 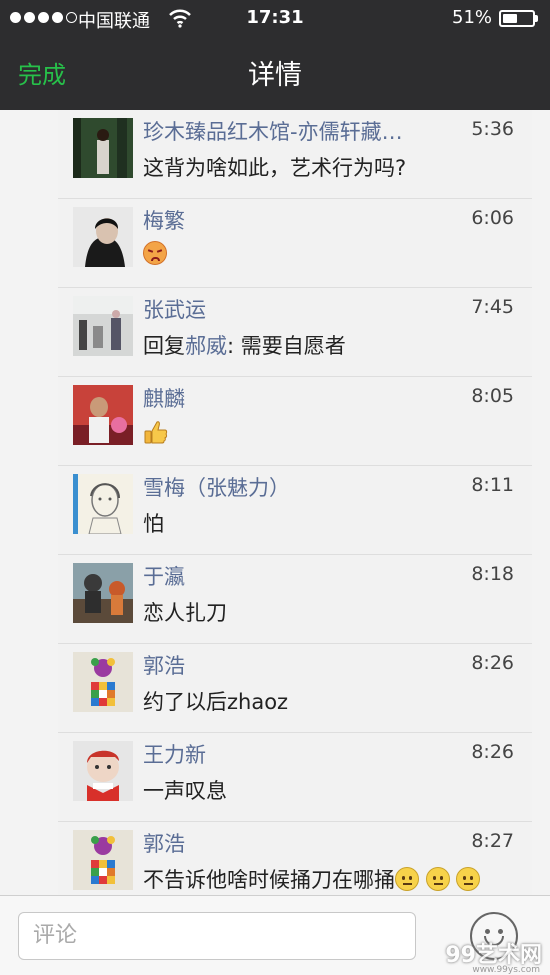 What do you see at coordinates (407, 879) in the screenshot?
I see `grimace-emoji-icon` at bounding box center [407, 879].